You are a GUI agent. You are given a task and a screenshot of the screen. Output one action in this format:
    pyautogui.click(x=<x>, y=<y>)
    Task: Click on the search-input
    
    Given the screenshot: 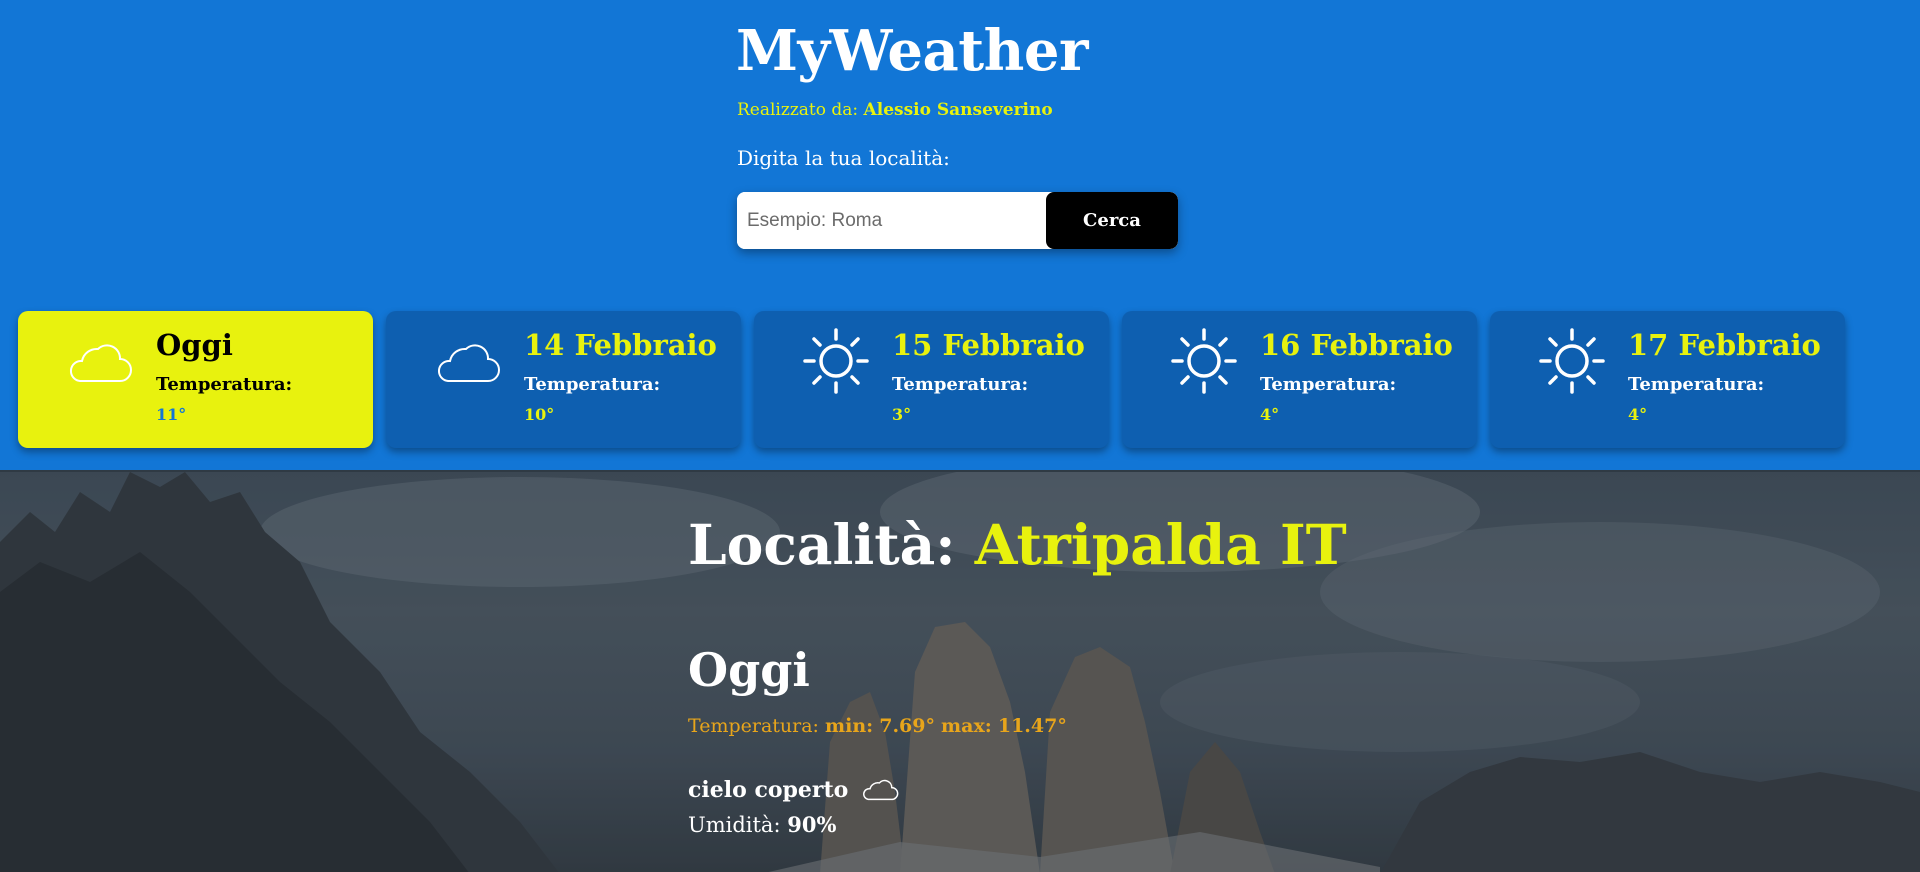 What is the action you would take?
    pyautogui.click(x=891, y=220)
    